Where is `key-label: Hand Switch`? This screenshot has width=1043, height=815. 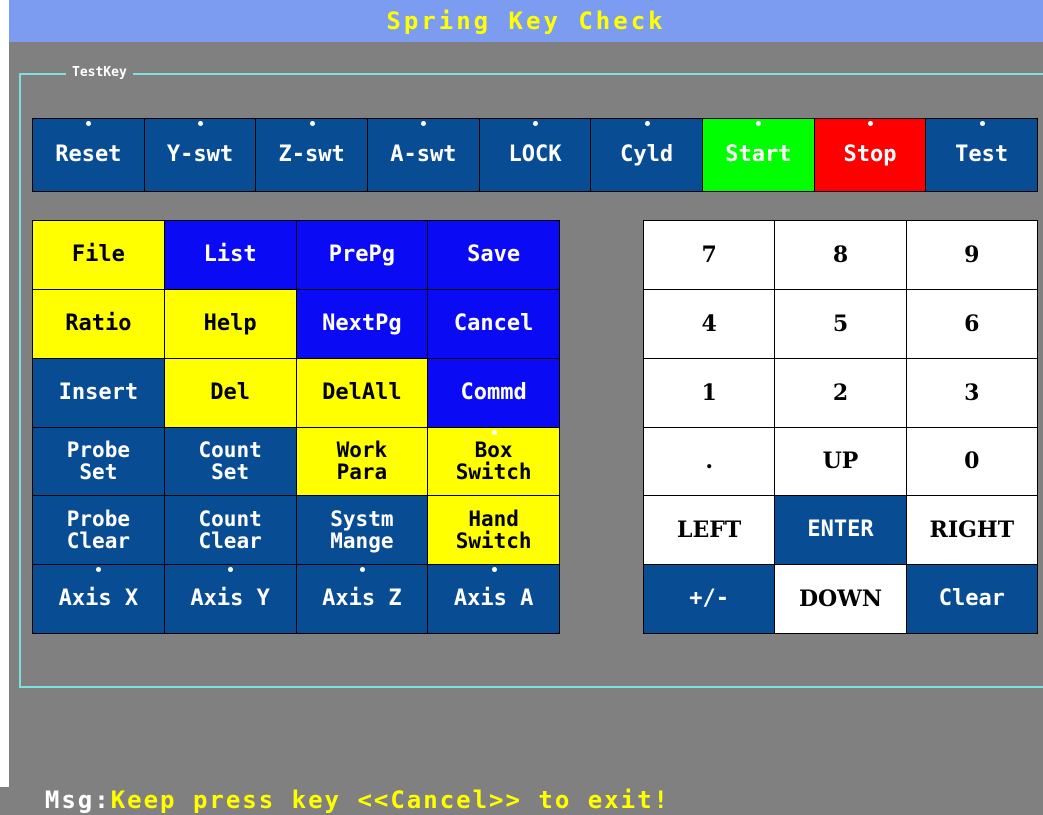
key-label: Hand Switch is located at coordinates (493, 530).